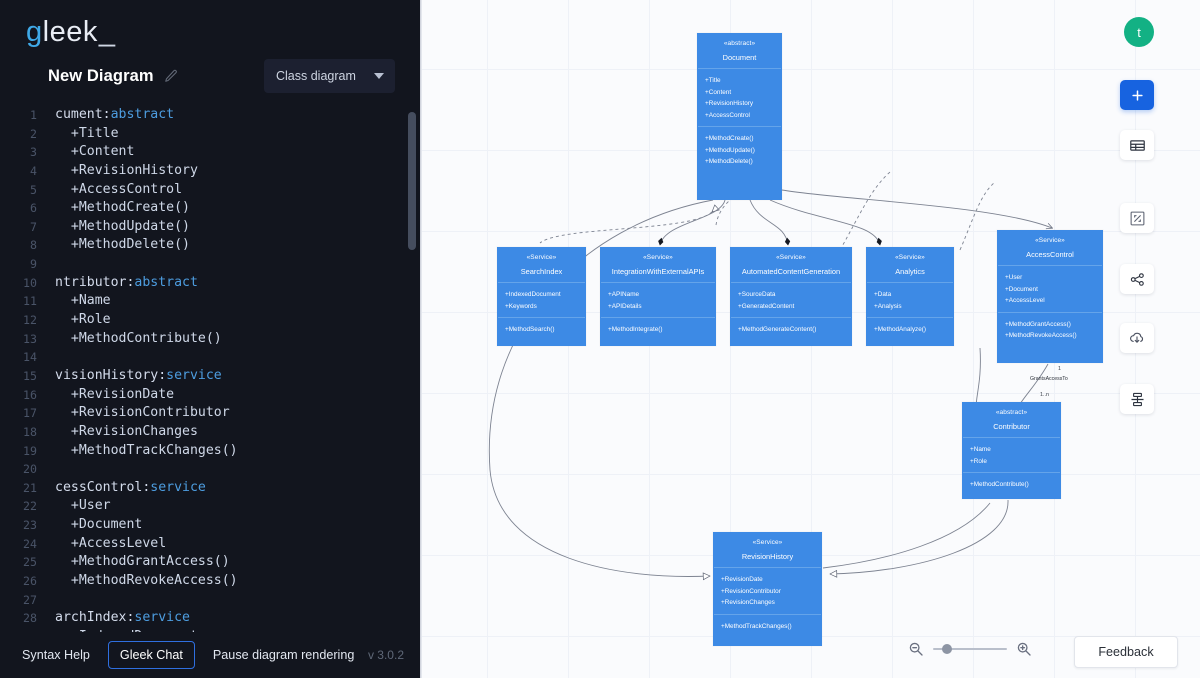 The width and height of the screenshot is (1200, 678). What do you see at coordinates (210, 115) in the screenshot?
I see `code-line: 1 cument:abstract` at bounding box center [210, 115].